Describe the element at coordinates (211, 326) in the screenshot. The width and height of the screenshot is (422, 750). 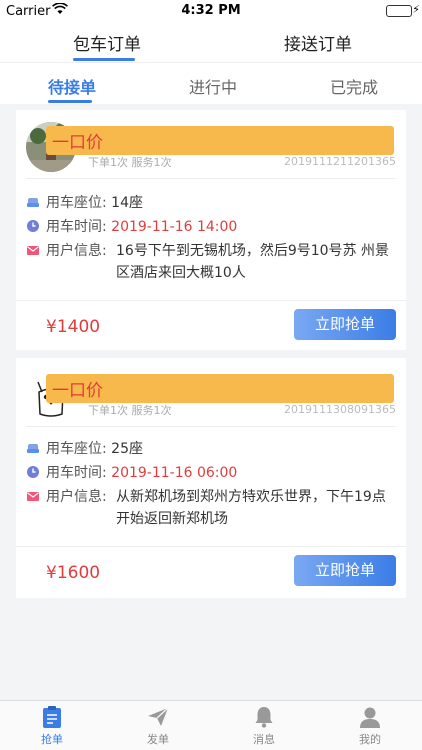
I see `order-card-footer: ¥1400 立即抢单` at that location.